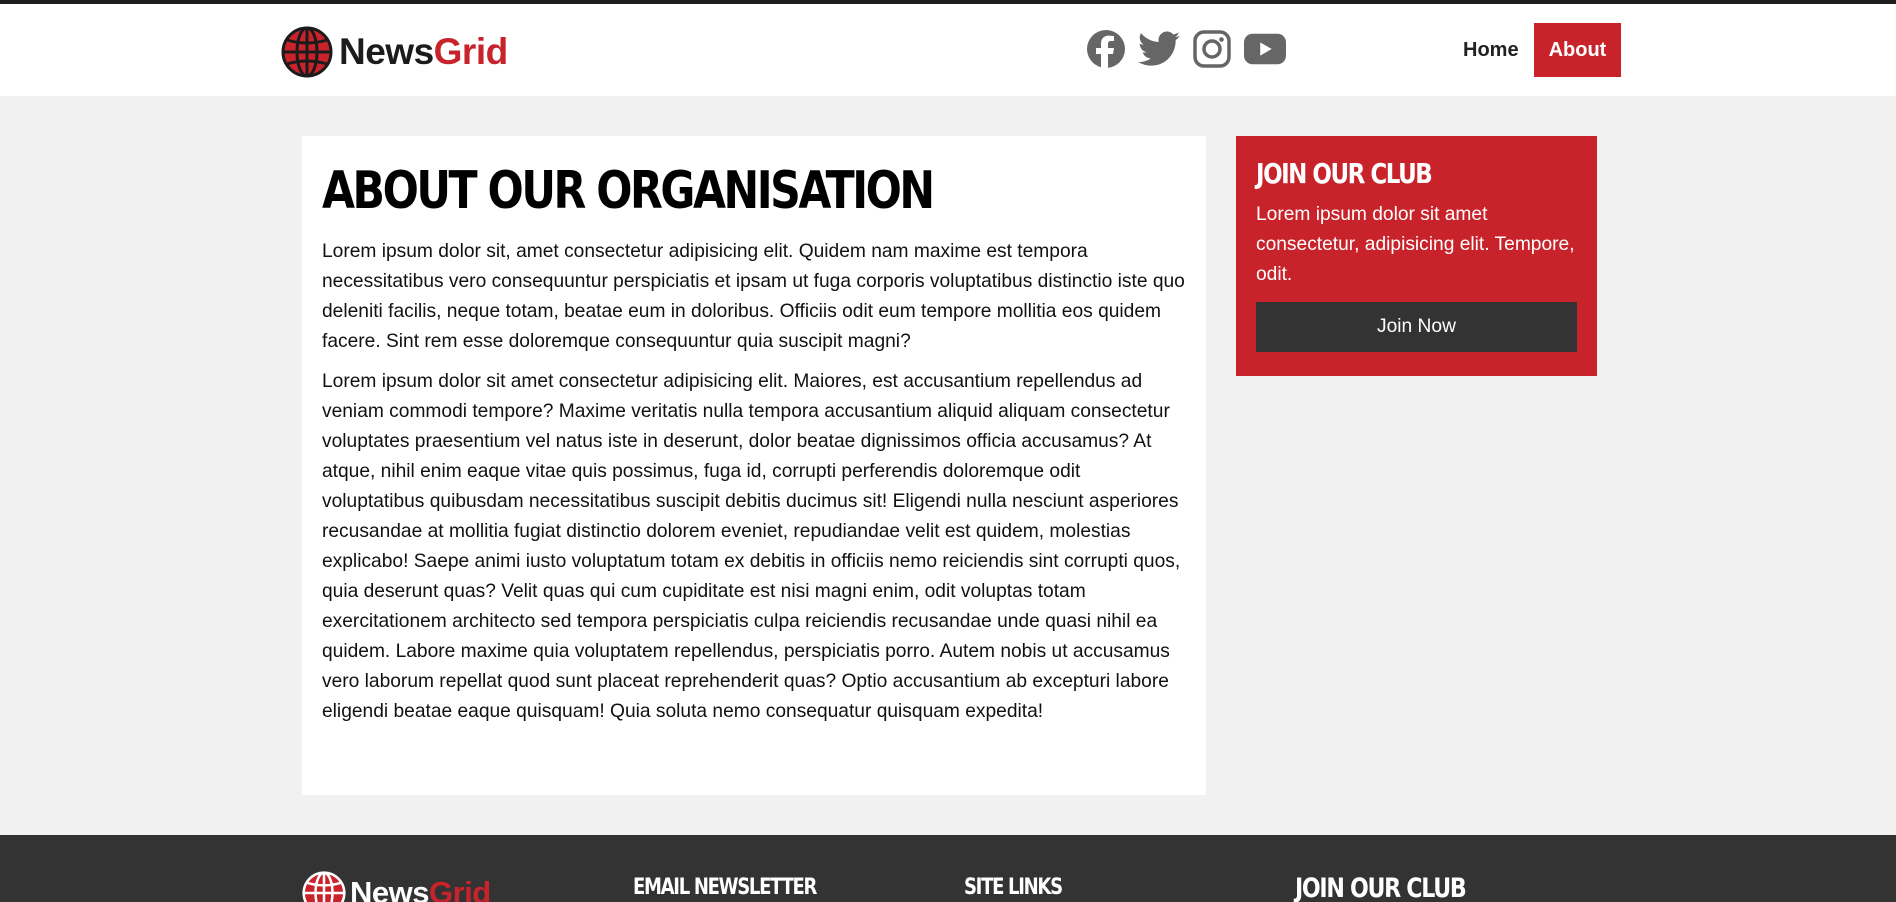  What do you see at coordinates (1265, 49) in the screenshot?
I see `youtube-icon` at bounding box center [1265, 49].